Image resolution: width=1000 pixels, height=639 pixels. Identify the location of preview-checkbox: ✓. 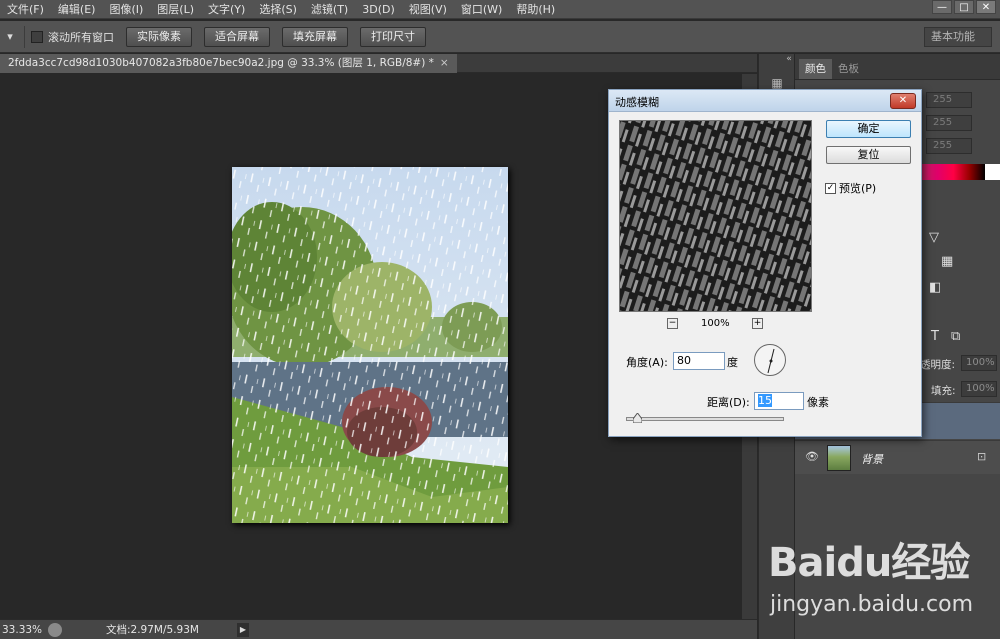
(830, 188).